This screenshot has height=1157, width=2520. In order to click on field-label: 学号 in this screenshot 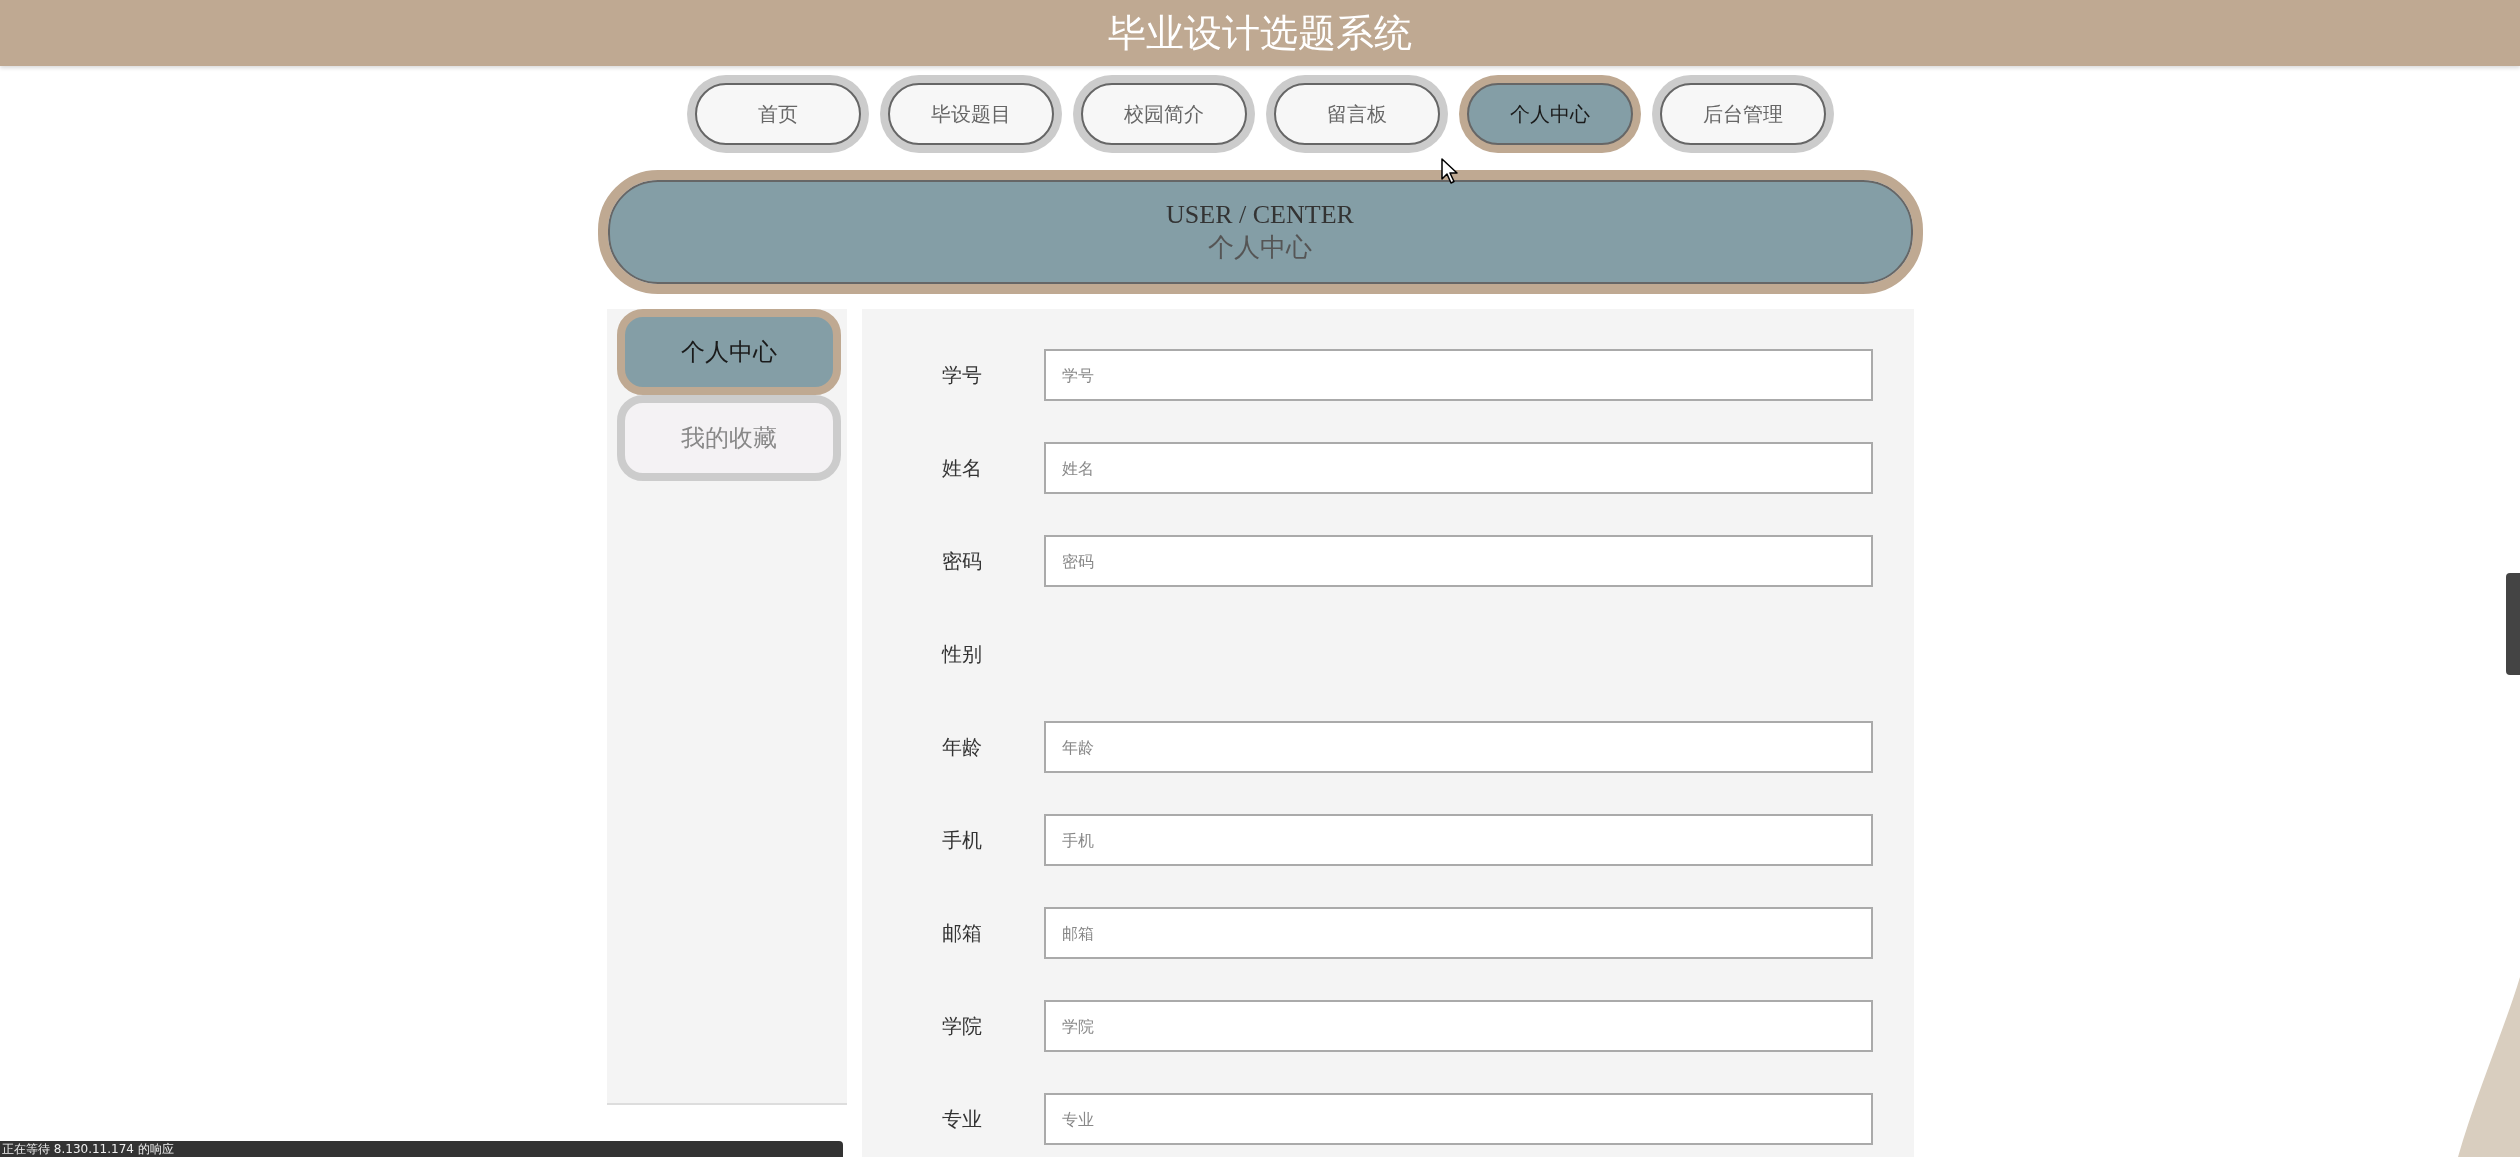, I will do `click(962, 375)`.